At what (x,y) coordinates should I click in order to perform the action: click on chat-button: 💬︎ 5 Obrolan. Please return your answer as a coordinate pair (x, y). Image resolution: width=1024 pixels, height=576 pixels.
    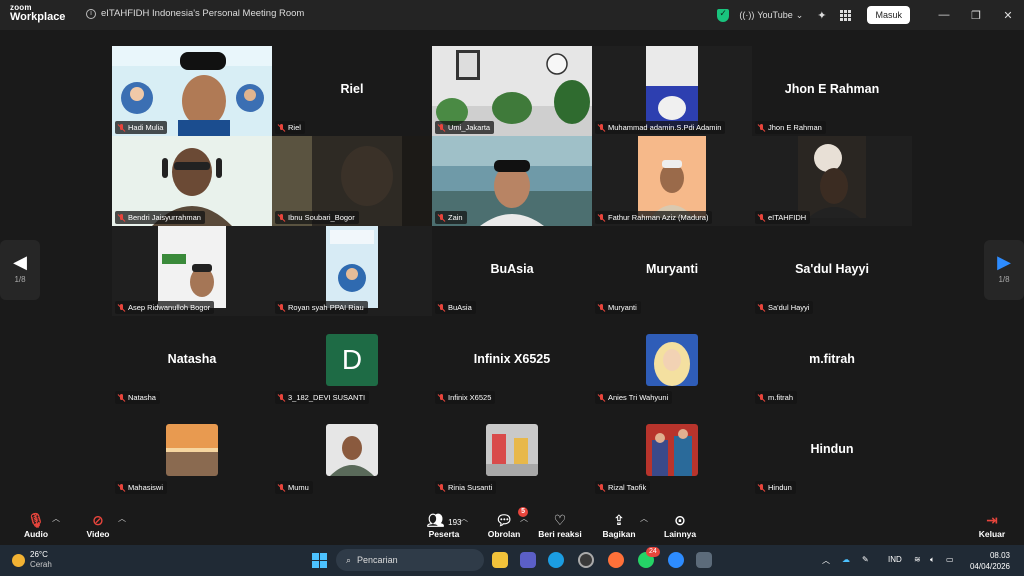
    Looking at the image, I should click on (507, 523).